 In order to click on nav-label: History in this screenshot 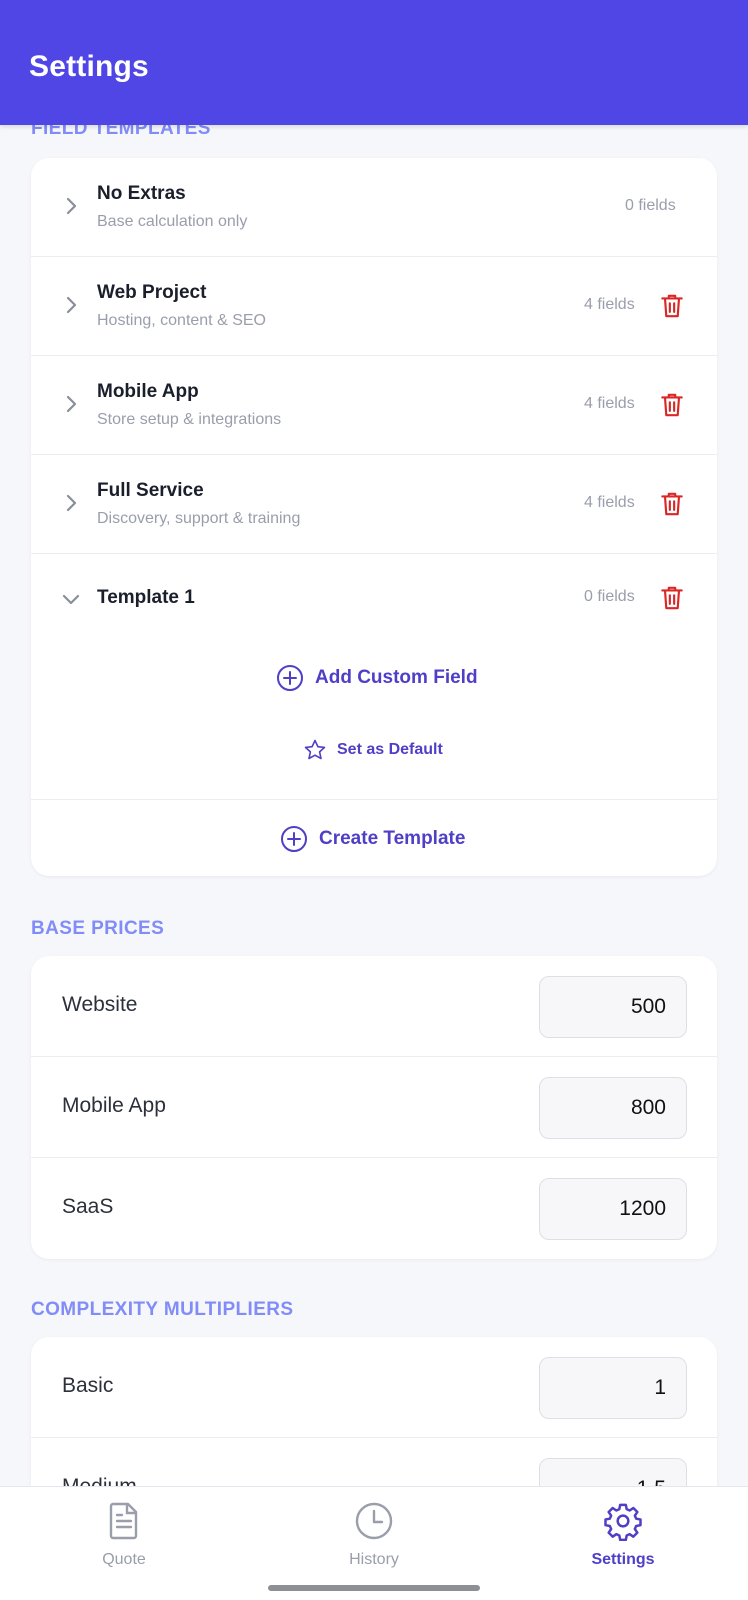, I will do `click(374, 1559)`.